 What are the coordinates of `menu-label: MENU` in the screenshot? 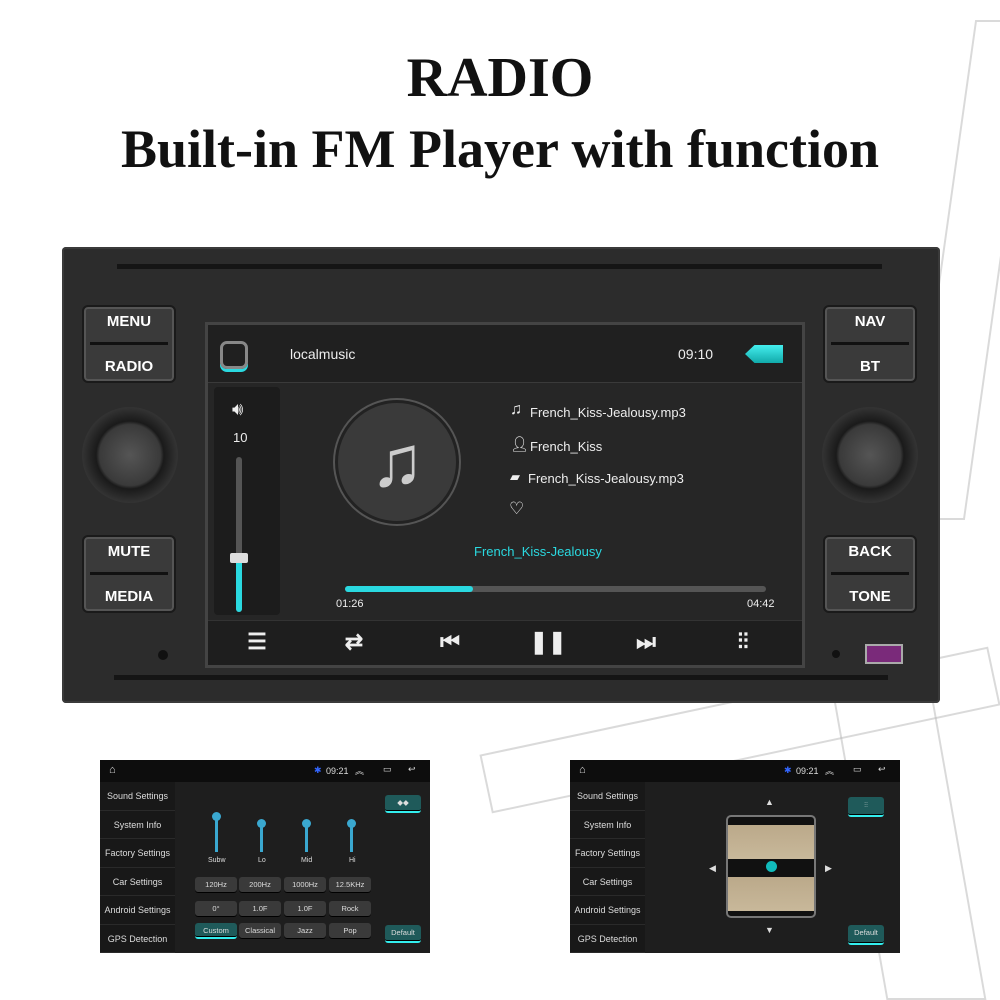 It's located at (129, 322).